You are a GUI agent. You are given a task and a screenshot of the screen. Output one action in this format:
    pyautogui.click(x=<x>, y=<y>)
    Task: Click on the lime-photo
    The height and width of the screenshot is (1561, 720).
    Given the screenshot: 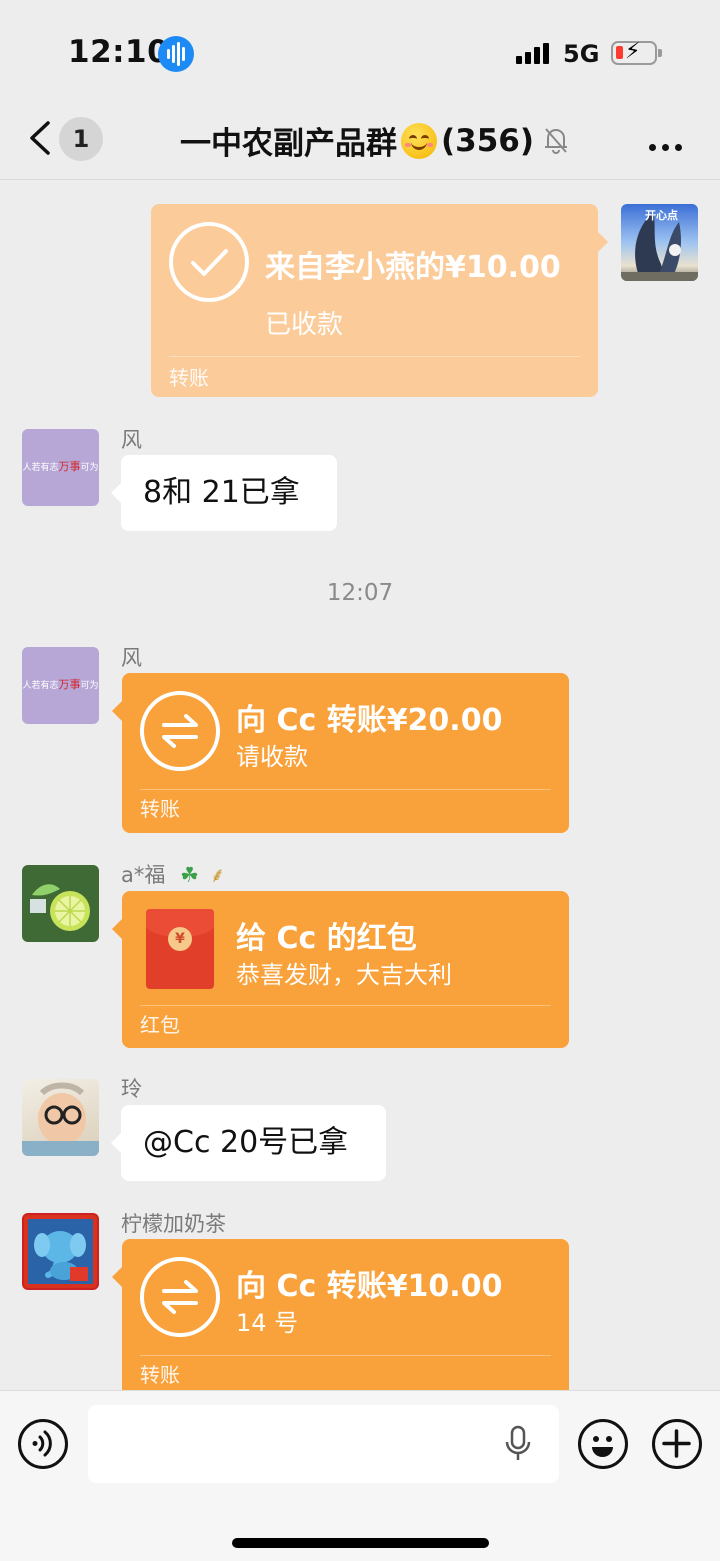 What is the action you would take?
    pyautogui.click(x=60, y=907)
    